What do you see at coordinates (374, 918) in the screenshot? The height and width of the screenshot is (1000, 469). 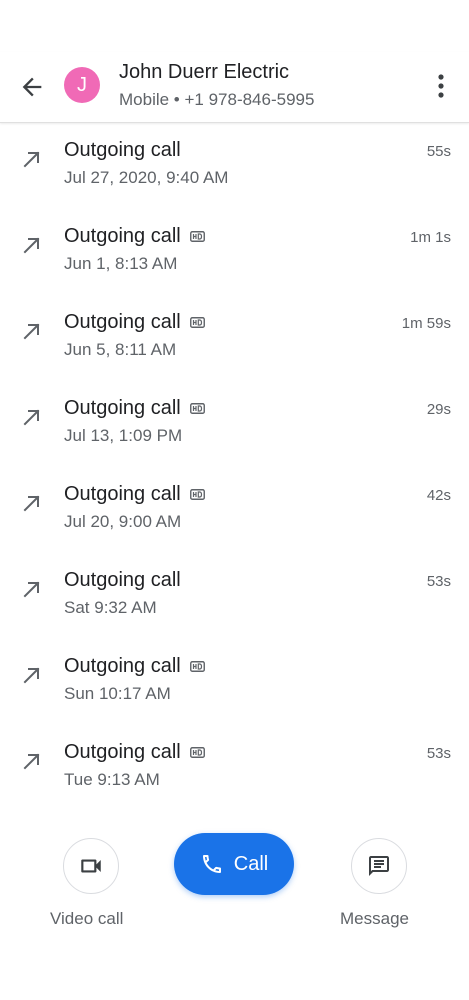 I see `message-label: Message` at bounding box center [374, 918].